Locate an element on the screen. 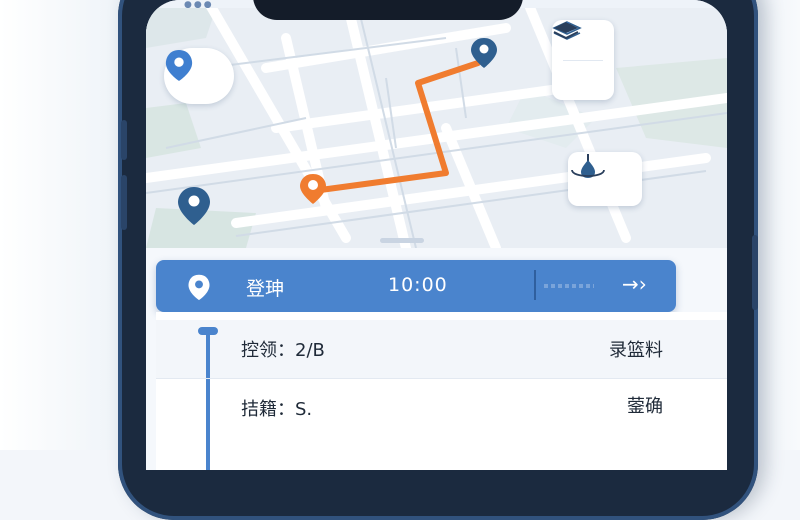  go-arrow-icon: →› is located at coordinates (634, 284).